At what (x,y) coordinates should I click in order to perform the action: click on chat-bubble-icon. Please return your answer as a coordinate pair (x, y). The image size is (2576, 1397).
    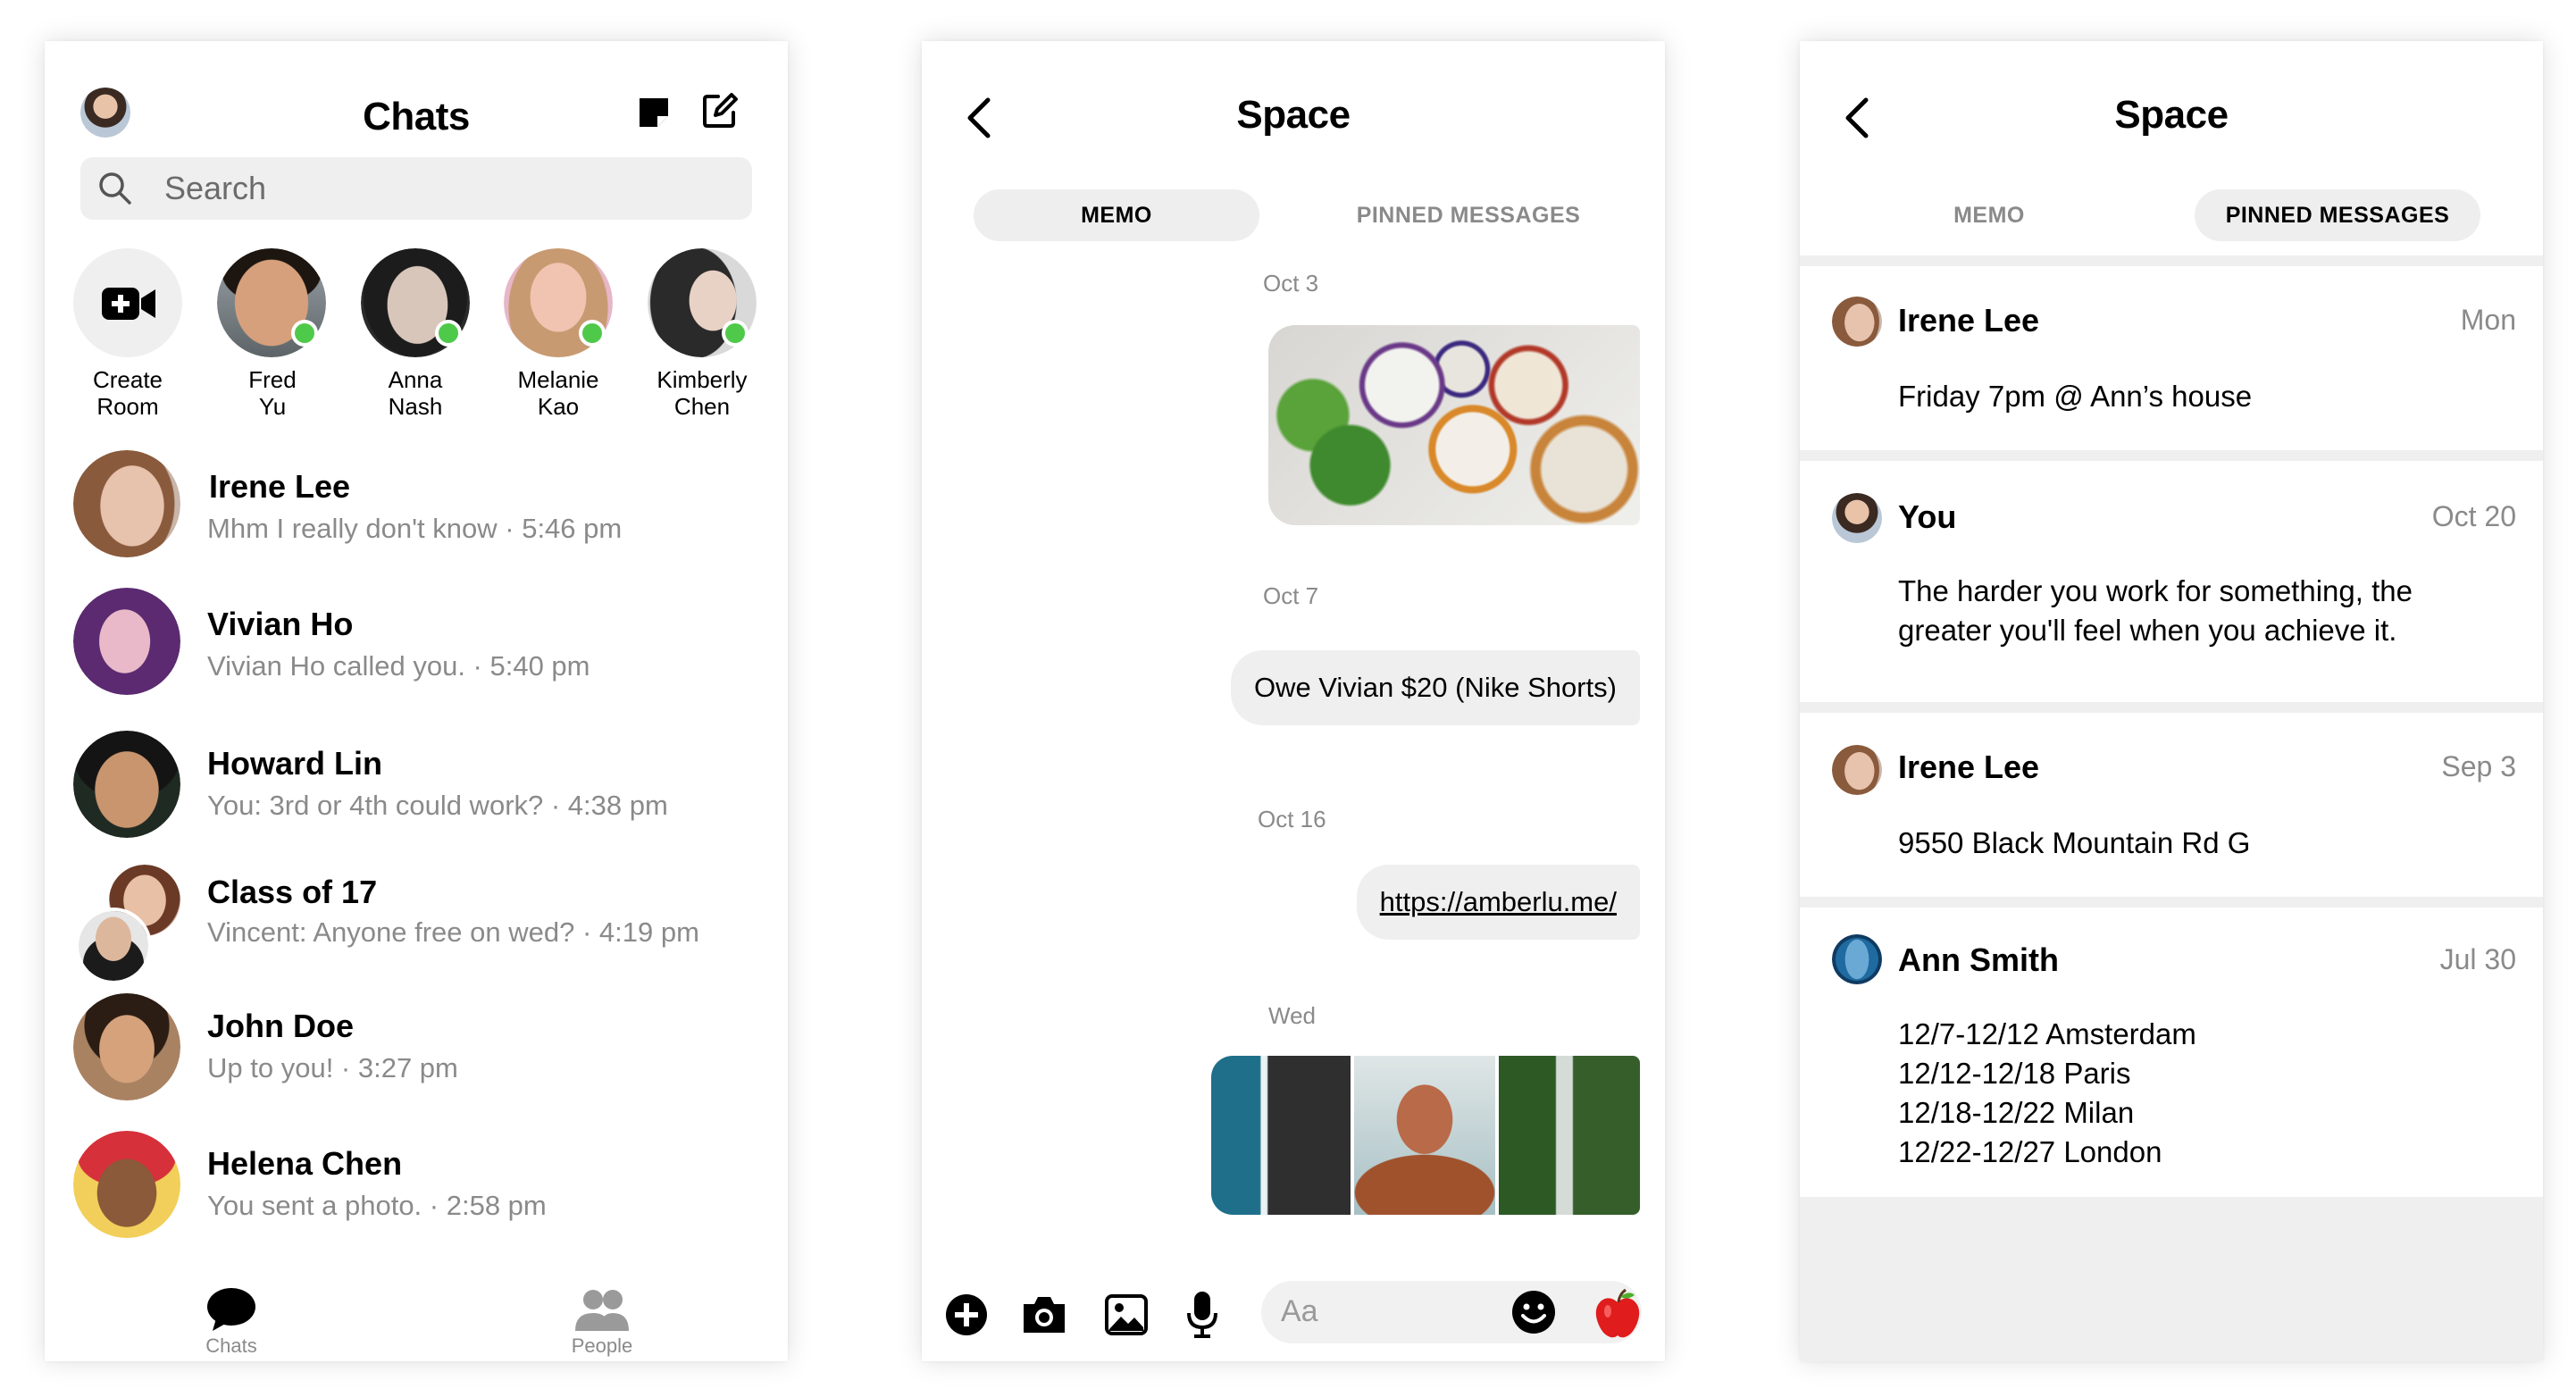
    Looking at the image, I should click on (231, 1310).